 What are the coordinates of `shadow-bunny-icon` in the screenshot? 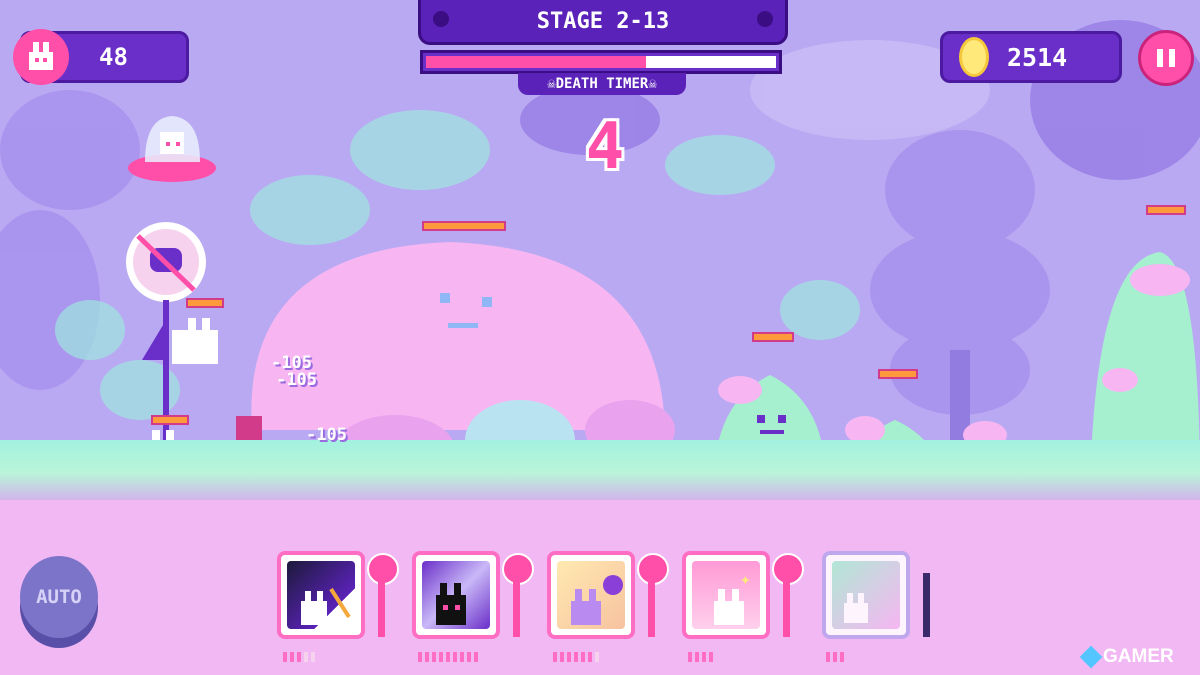 It's located at (456, 595).